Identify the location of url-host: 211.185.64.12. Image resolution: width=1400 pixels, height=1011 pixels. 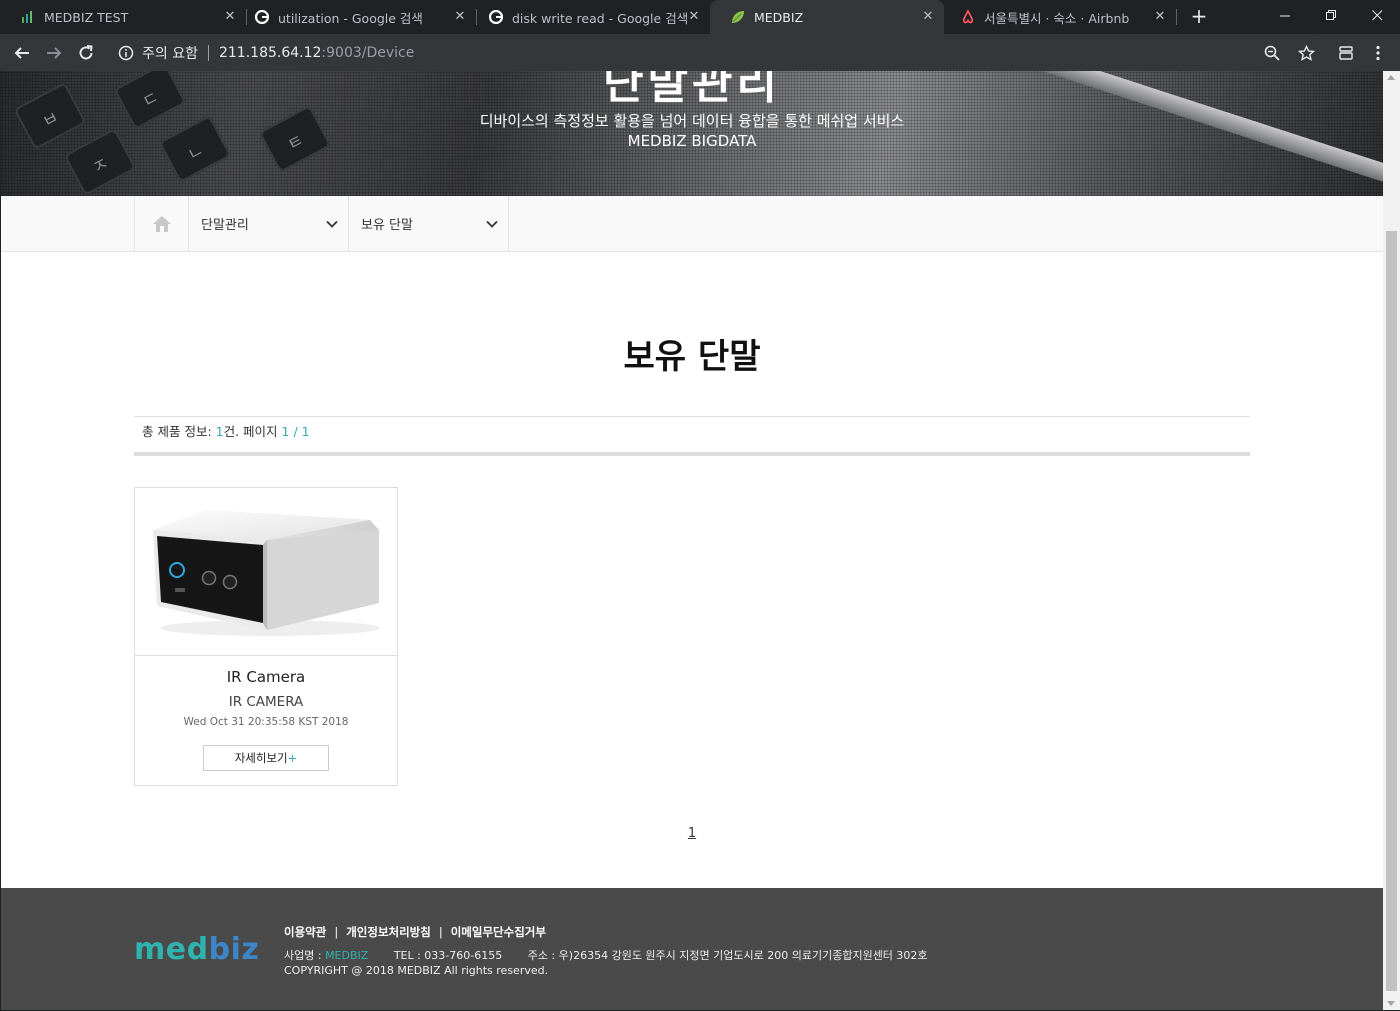
(270, 52).